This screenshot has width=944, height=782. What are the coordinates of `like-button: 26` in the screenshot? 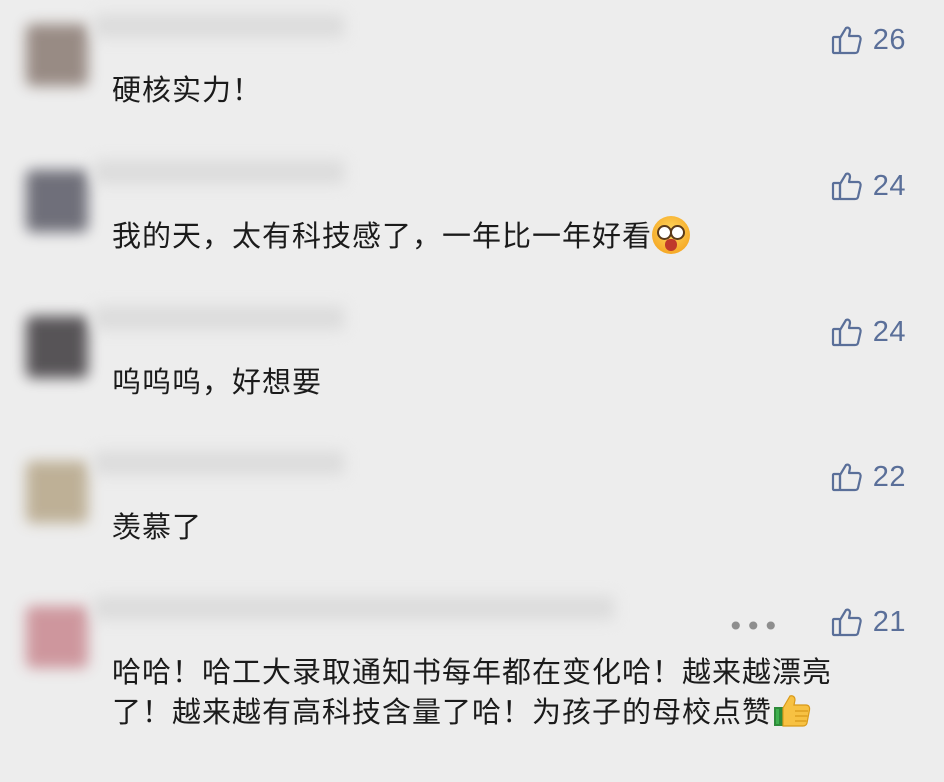 It's located at (868, 40).